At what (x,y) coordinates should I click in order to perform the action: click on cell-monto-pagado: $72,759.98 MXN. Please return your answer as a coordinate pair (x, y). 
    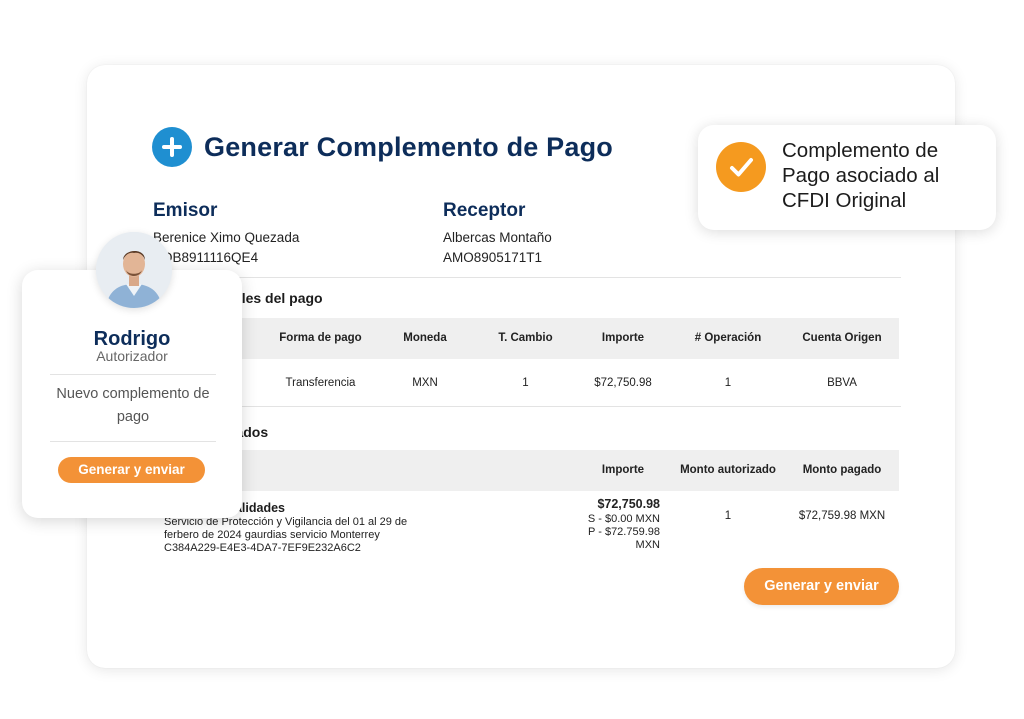
    Looking at the image, I should click on (842, 516).